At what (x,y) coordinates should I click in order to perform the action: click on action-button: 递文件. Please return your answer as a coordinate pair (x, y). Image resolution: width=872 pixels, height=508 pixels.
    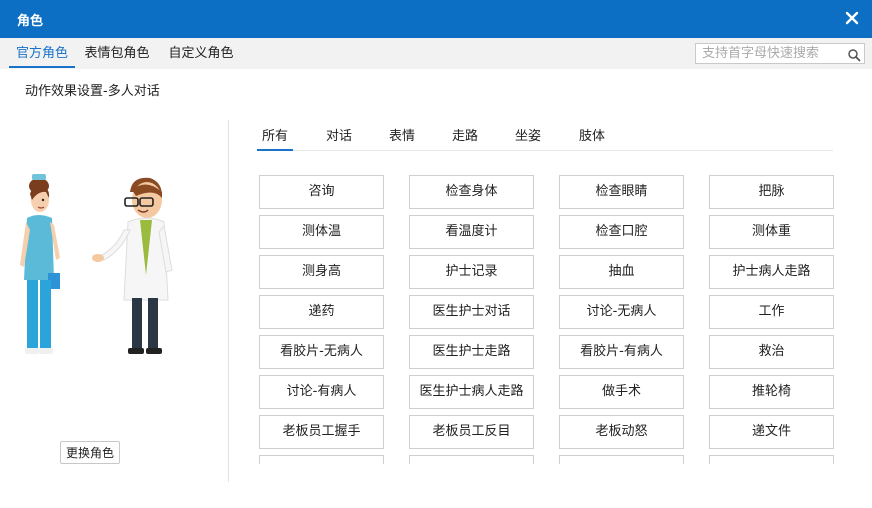
    Looking at the image, I should click on (771, 432).